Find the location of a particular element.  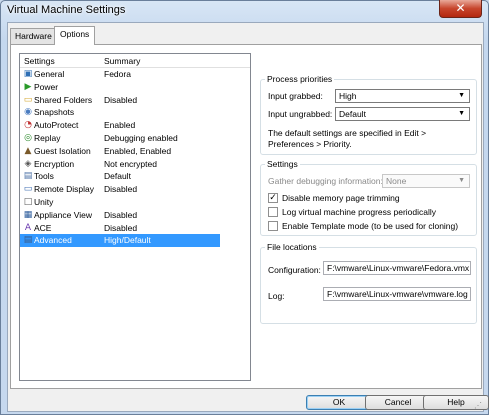

log-label: Log: is located at coordinates (276, 296).